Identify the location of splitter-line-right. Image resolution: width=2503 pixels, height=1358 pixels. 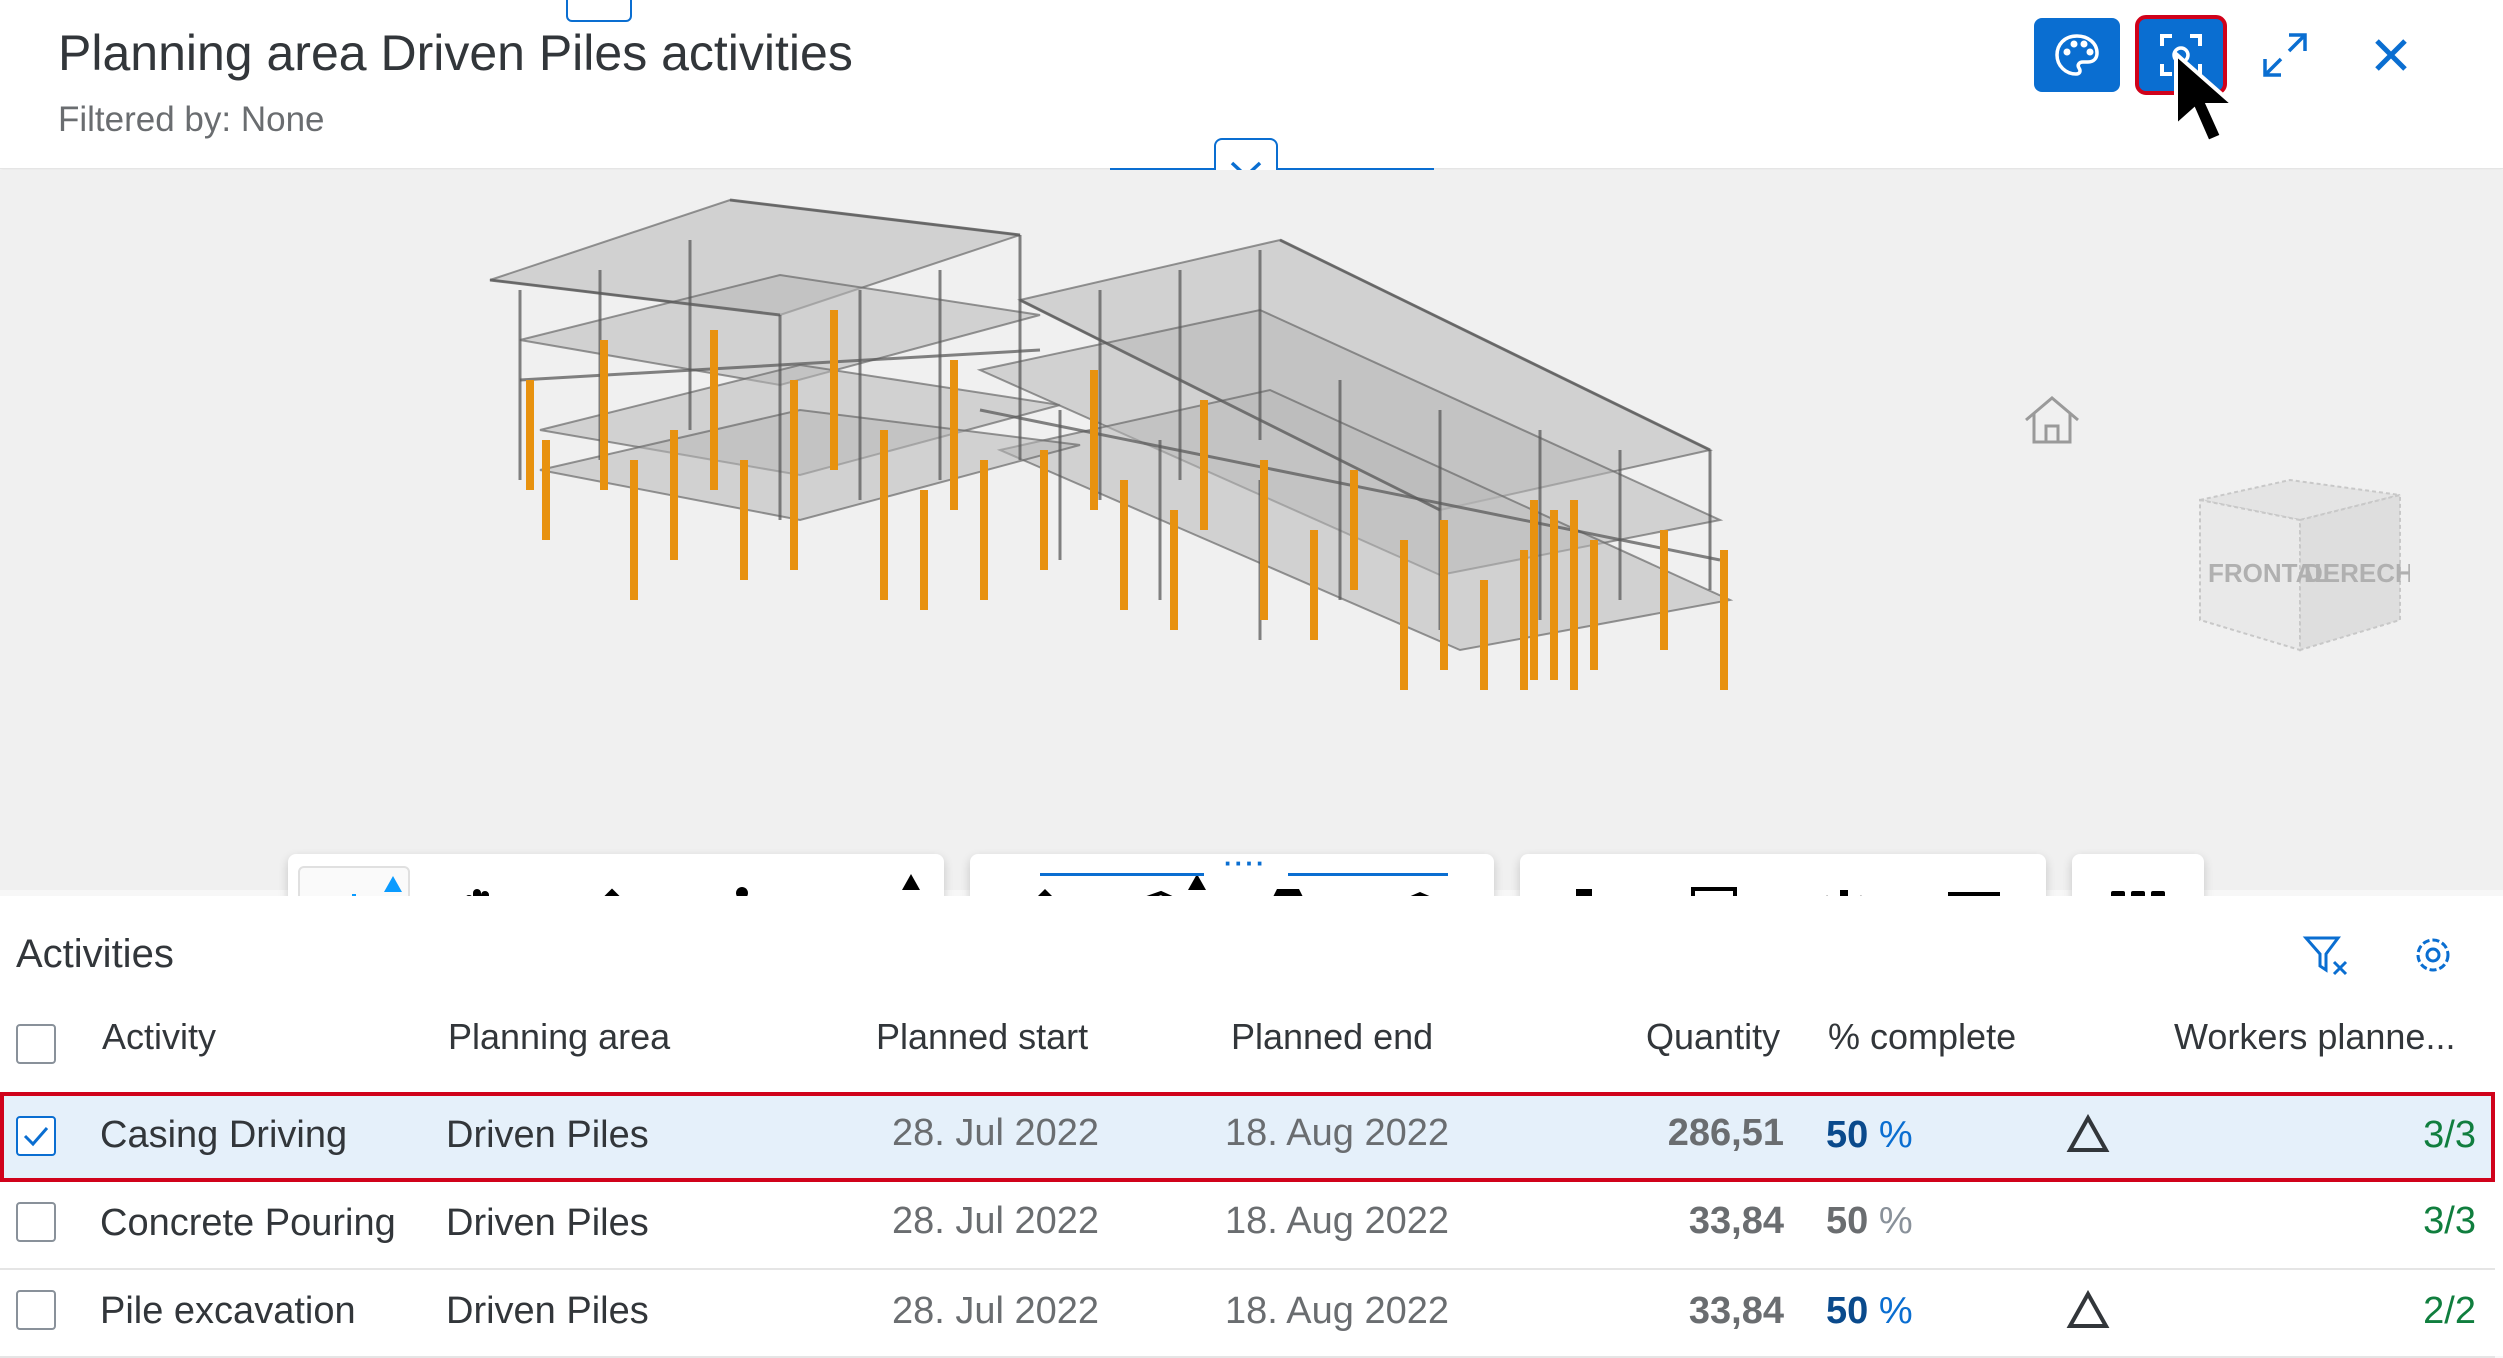
(1368, 874).